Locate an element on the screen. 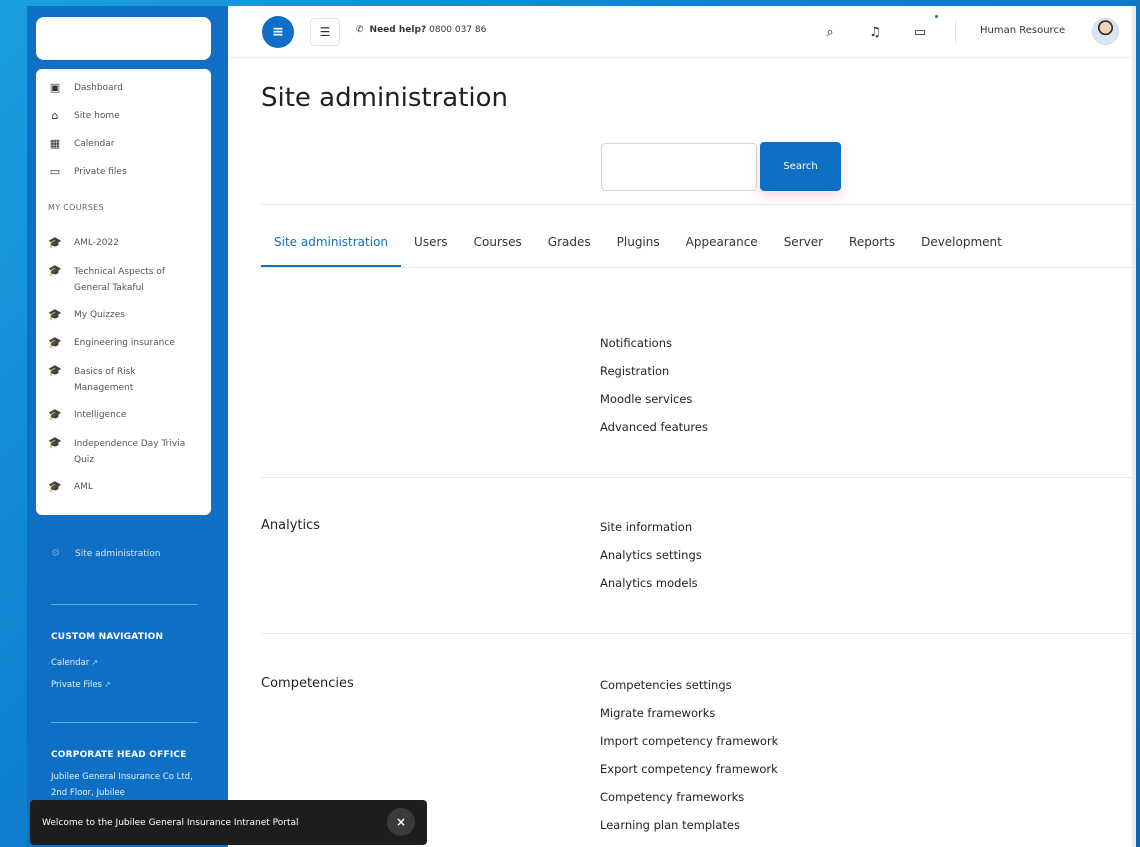  tab-courses: Courses is located at coordinates (498, 248).